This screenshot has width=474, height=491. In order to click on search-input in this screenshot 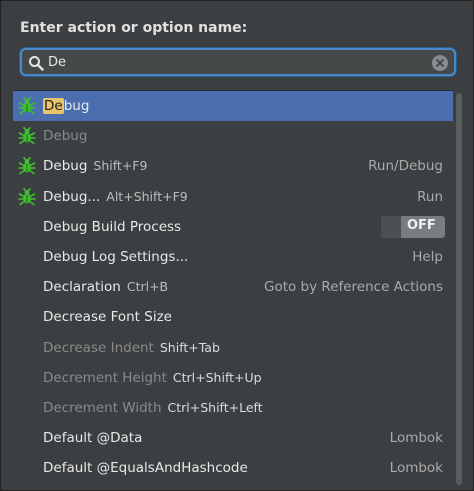, I will do `click(233, 62)`.